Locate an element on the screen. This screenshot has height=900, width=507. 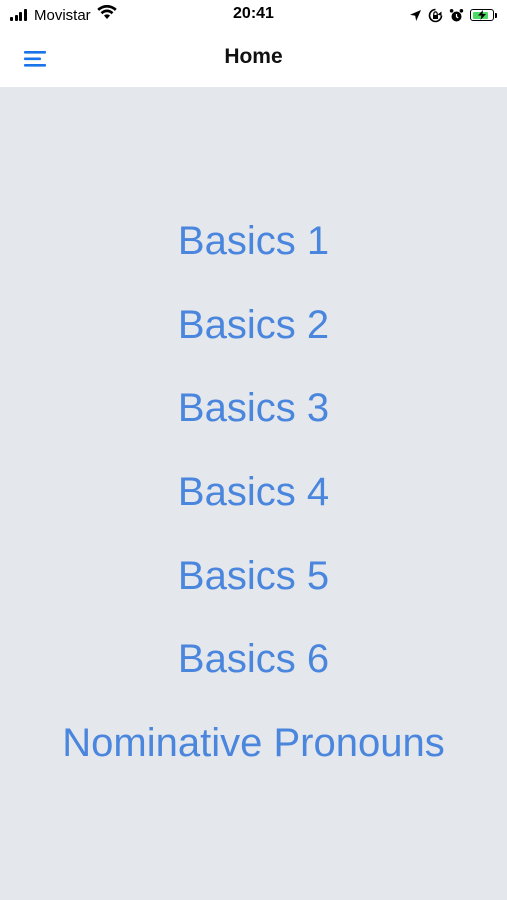
status-bar-right is located at coordinates (450, 15).